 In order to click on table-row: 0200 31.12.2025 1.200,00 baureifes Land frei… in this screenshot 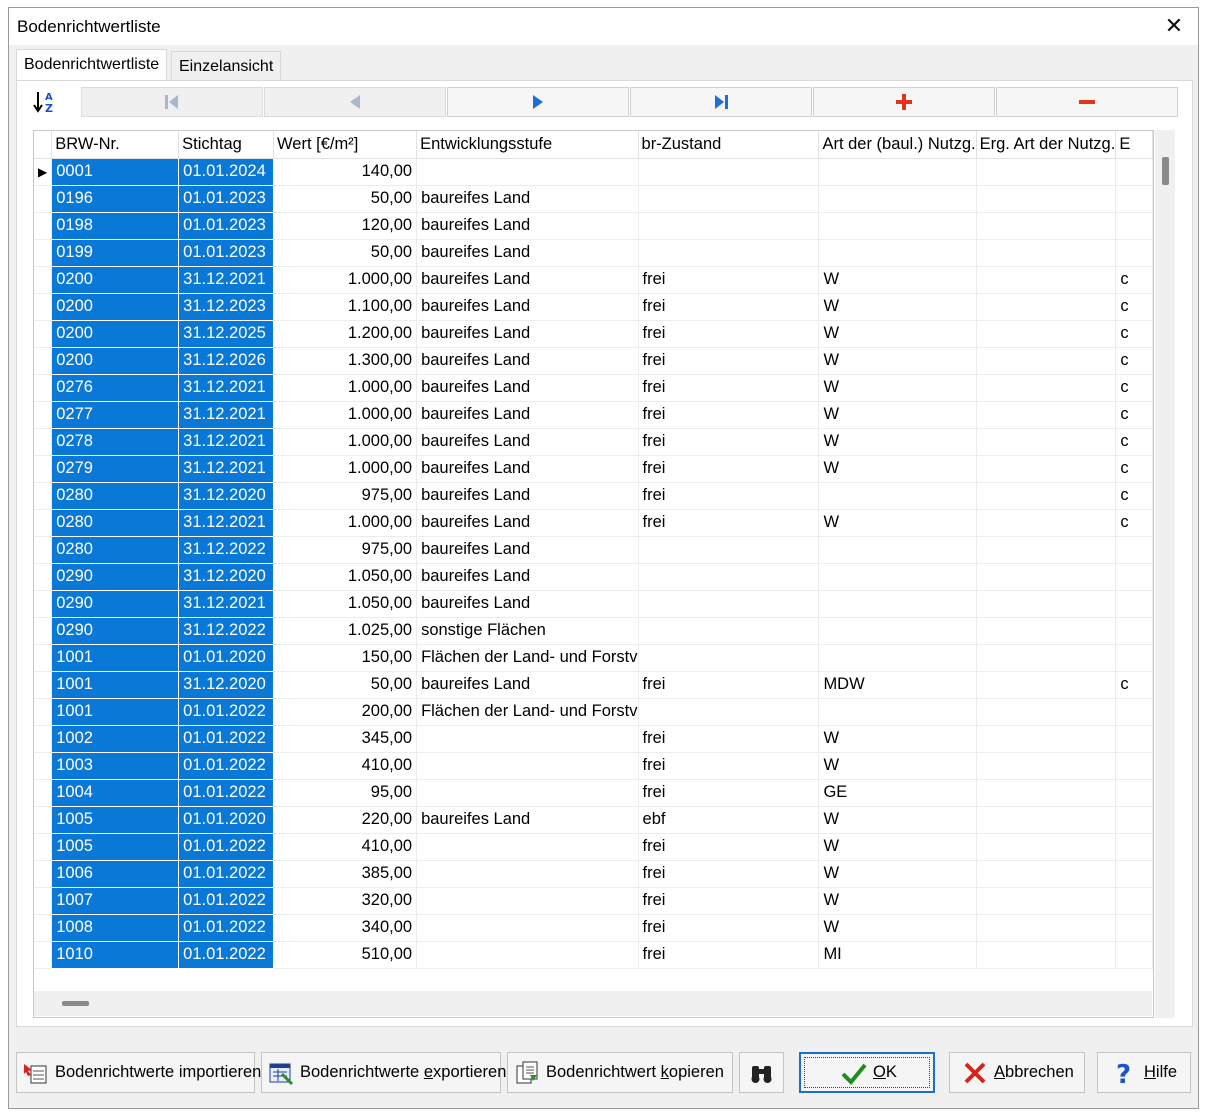, I will do `click(593, 334)`.